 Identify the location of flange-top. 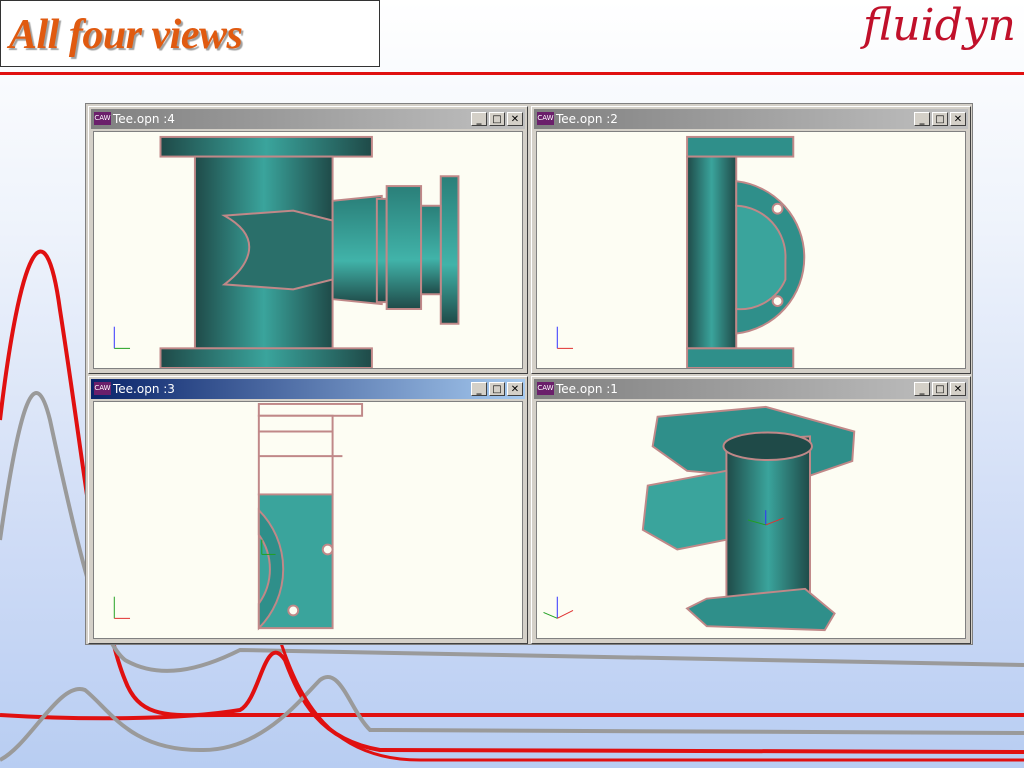
(310, 409).